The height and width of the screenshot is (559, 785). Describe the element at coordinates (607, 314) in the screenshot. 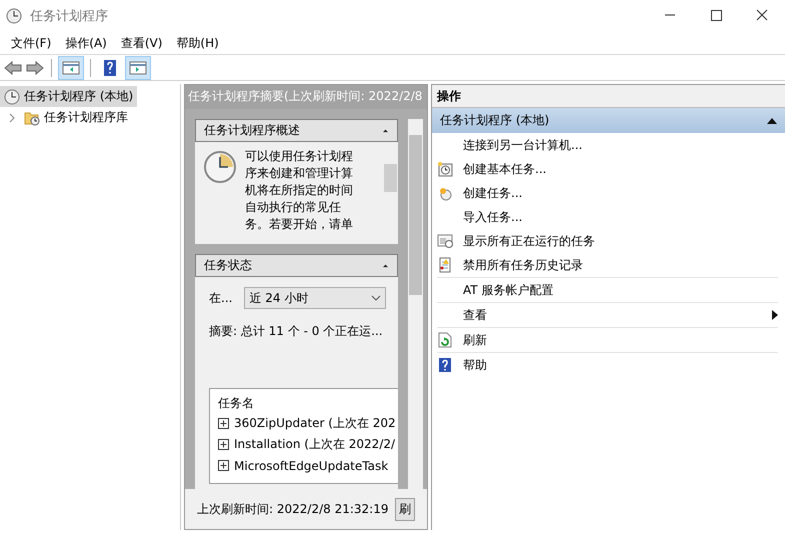

I see `action-item: 查看` at that location.